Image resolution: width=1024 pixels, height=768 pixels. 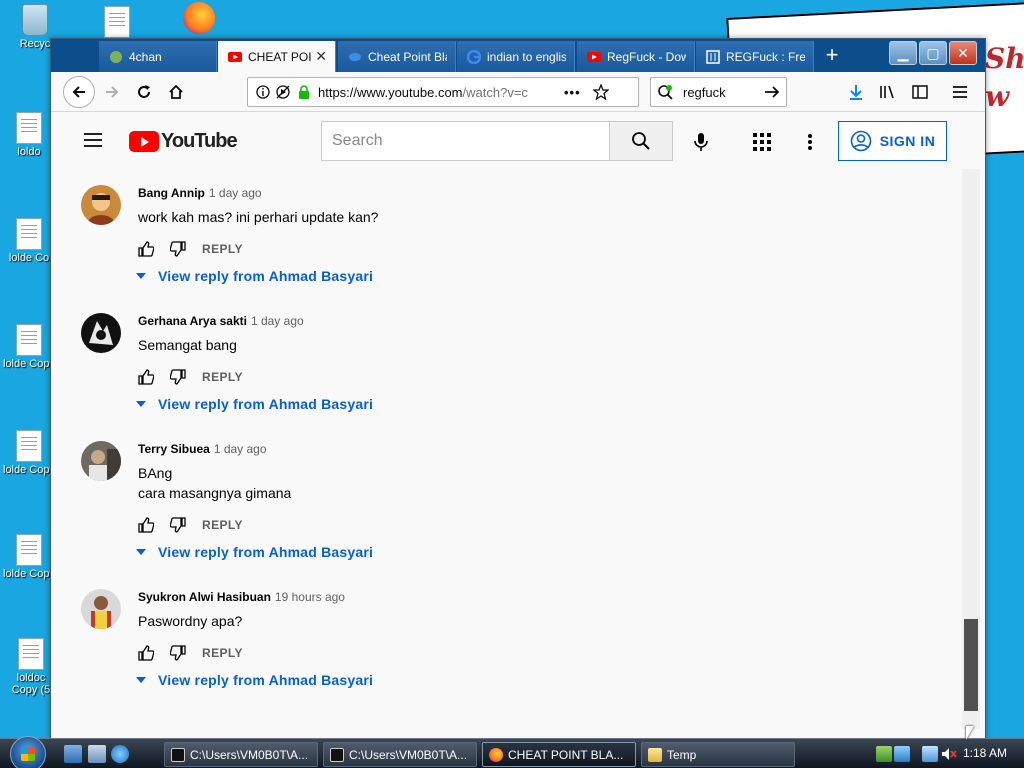 I want to click on reload-button, so click(x=144, y=92).